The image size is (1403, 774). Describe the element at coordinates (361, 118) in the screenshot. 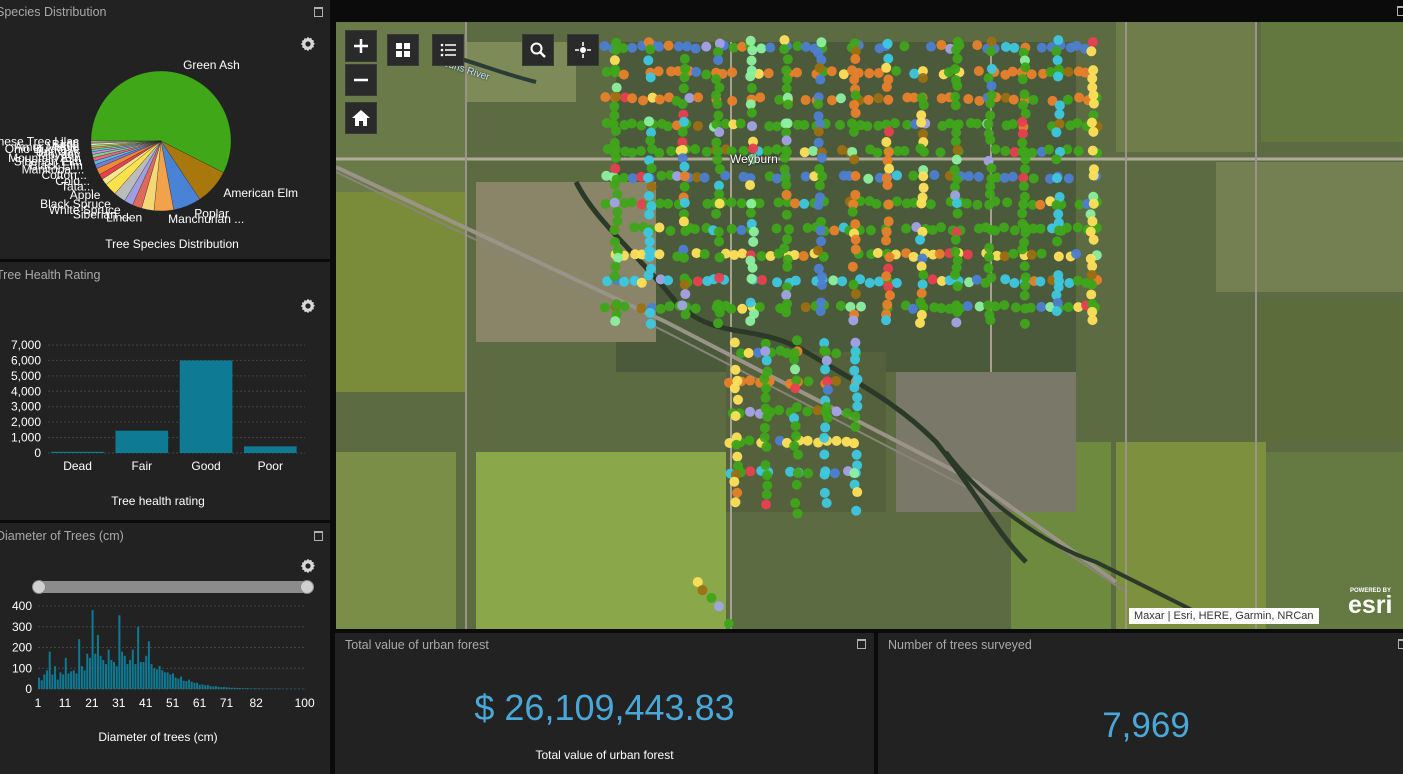

I see `home-button` at that location.